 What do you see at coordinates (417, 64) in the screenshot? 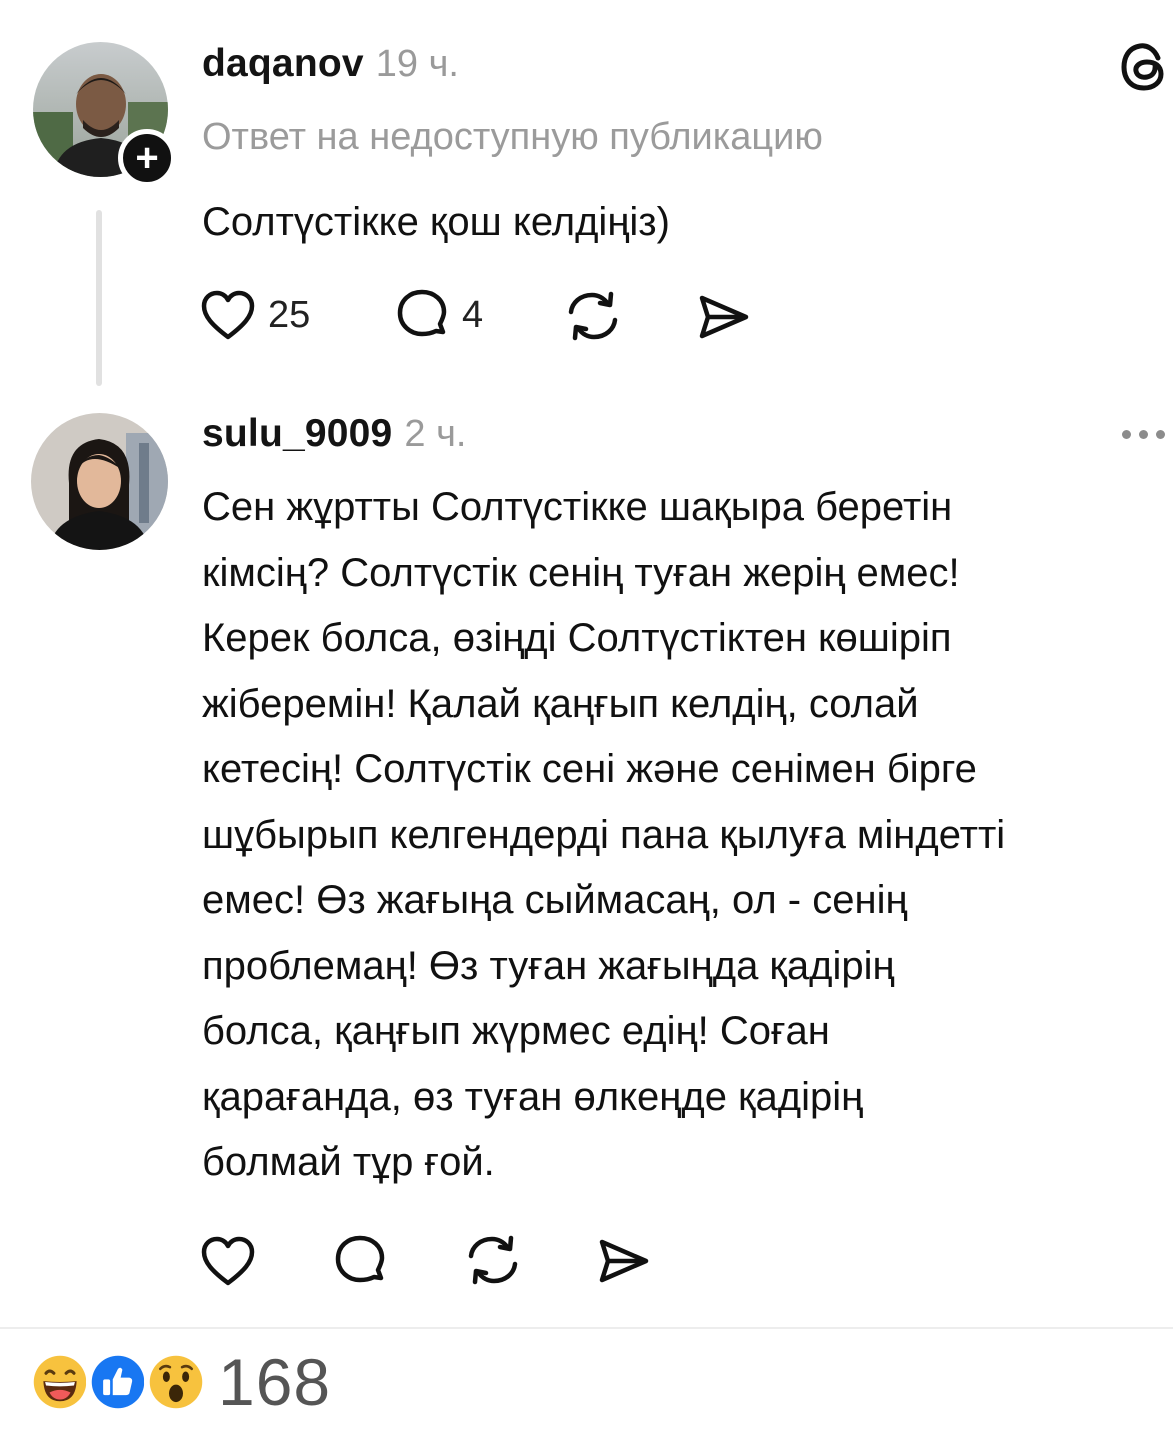
I see `timestamp: 19 ч.` at bounding box center [417, 64].